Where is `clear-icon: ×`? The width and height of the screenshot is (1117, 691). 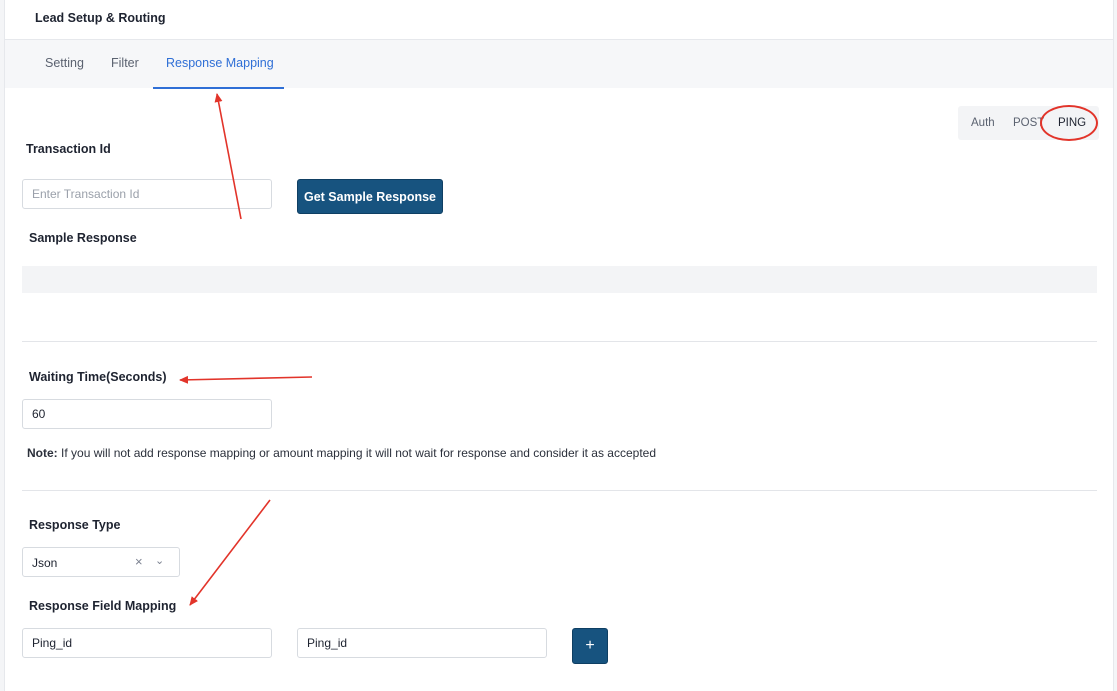
clear-icon: × is located at coordinates (139, 561).